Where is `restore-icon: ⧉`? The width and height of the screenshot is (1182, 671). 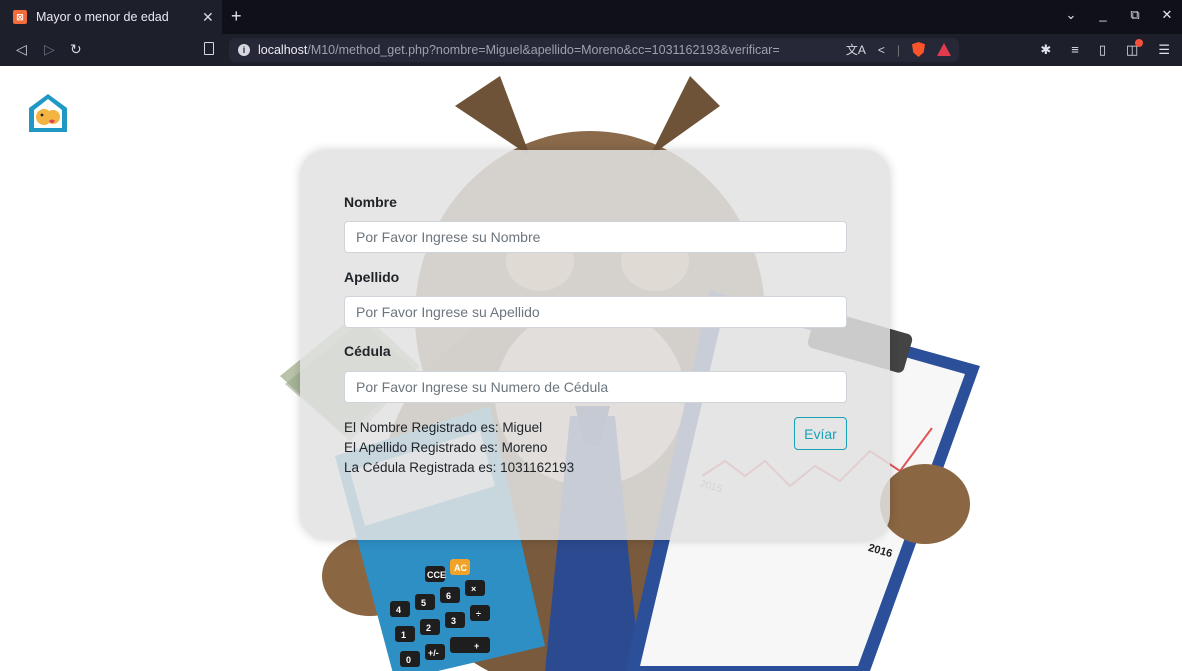 restore-icon: ⧉ is located at coordinates (1135, 15).